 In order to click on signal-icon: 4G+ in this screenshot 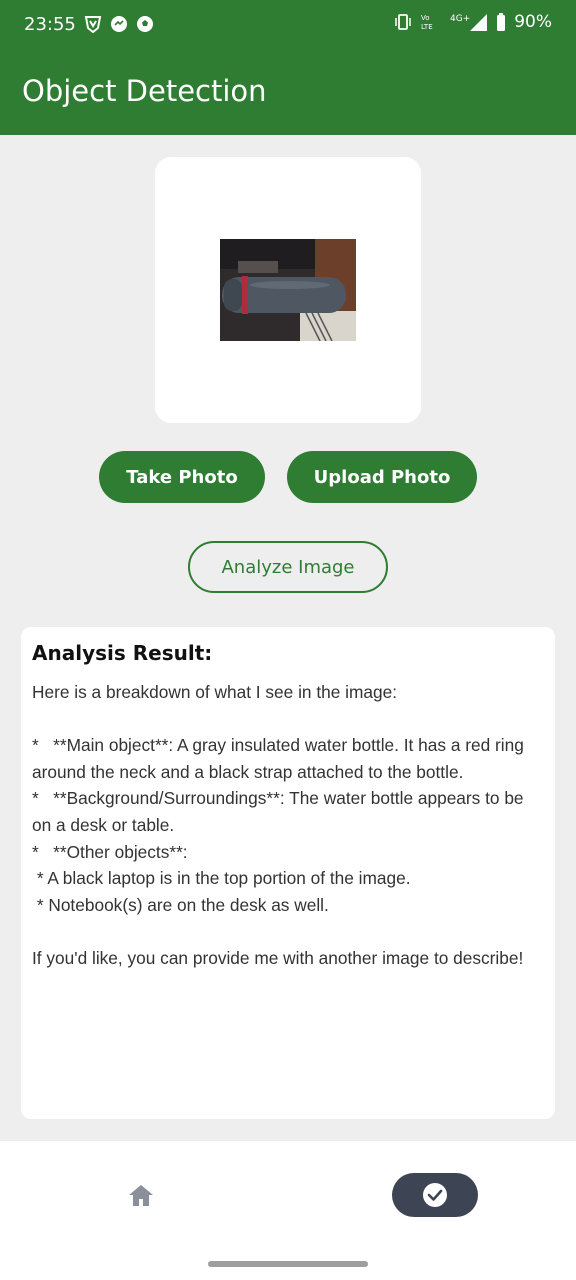, I will do `click(469, 22)`.